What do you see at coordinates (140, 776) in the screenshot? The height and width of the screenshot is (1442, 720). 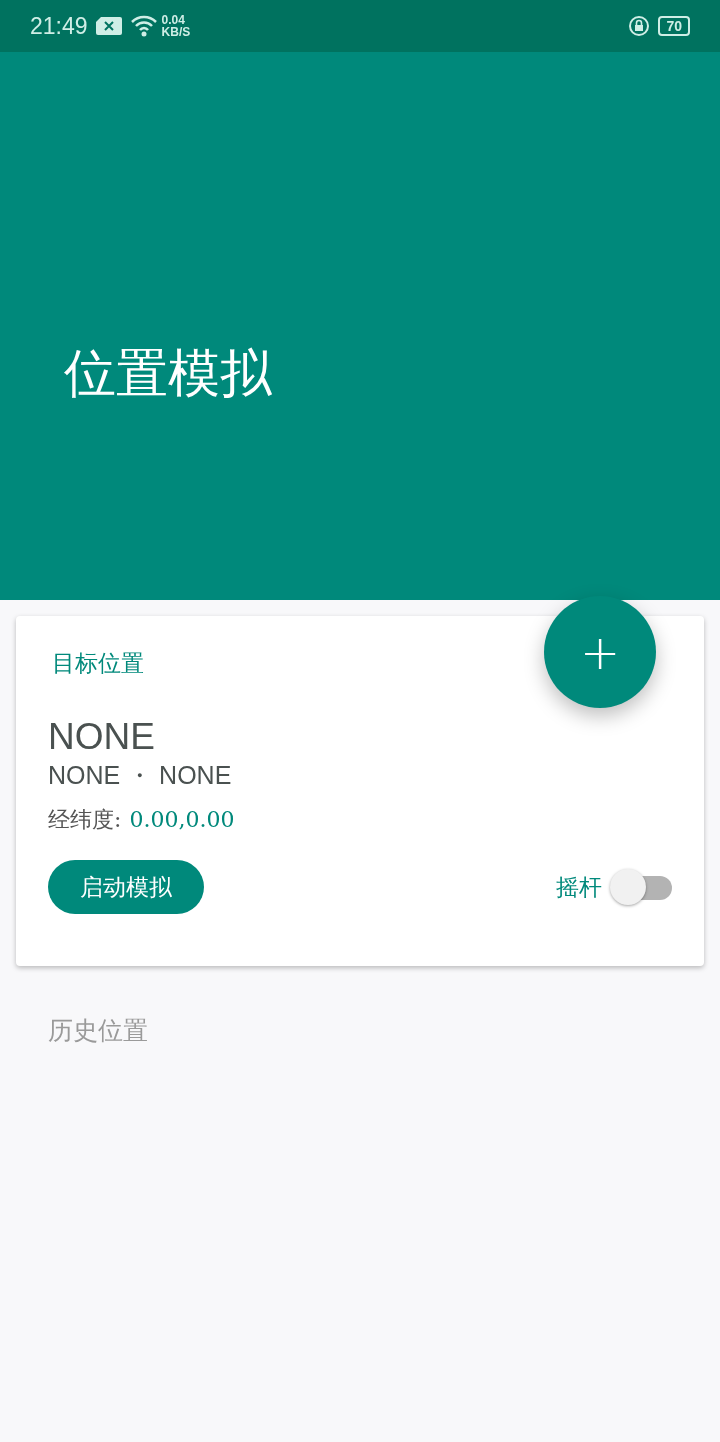 I see `location-subtitle: NONE ・ NONE` at bounding box center [140, 776].